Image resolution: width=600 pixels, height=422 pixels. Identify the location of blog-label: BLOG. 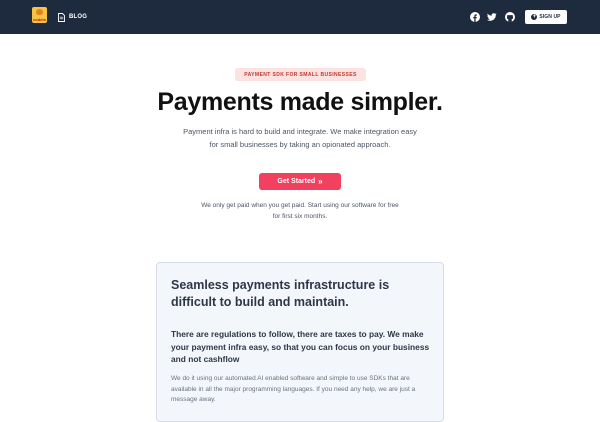
(78, 17).